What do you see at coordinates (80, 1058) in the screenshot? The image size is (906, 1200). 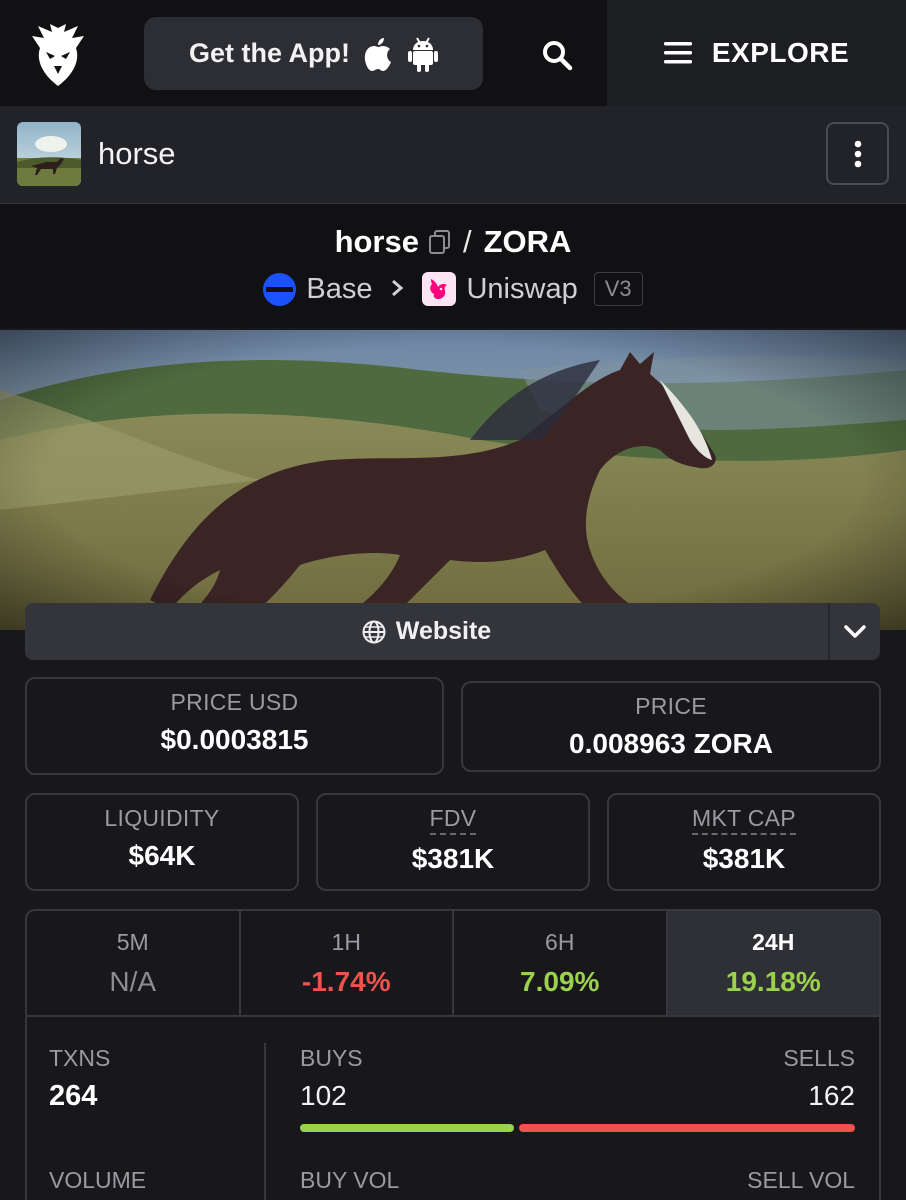 I see `txns-label: TXNS` at bounding box center [80, 1058].